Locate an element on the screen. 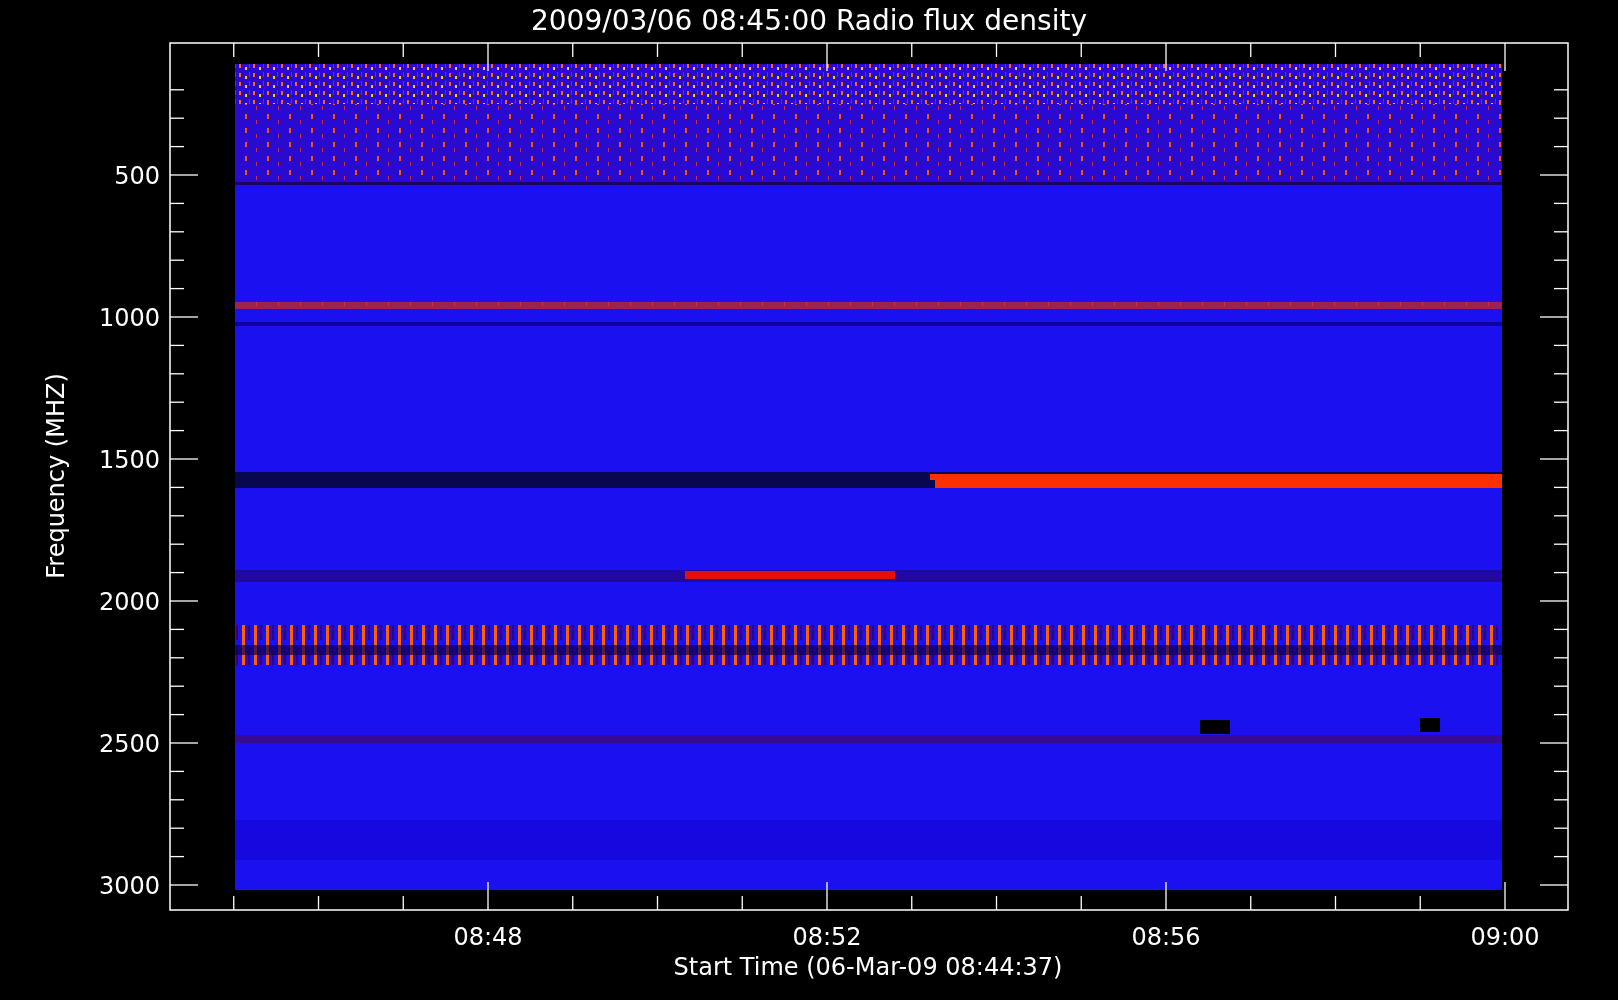 This screenshot has height=1000, width=1618. y-tick-label: 1000 is located at coordinates (129, 318).